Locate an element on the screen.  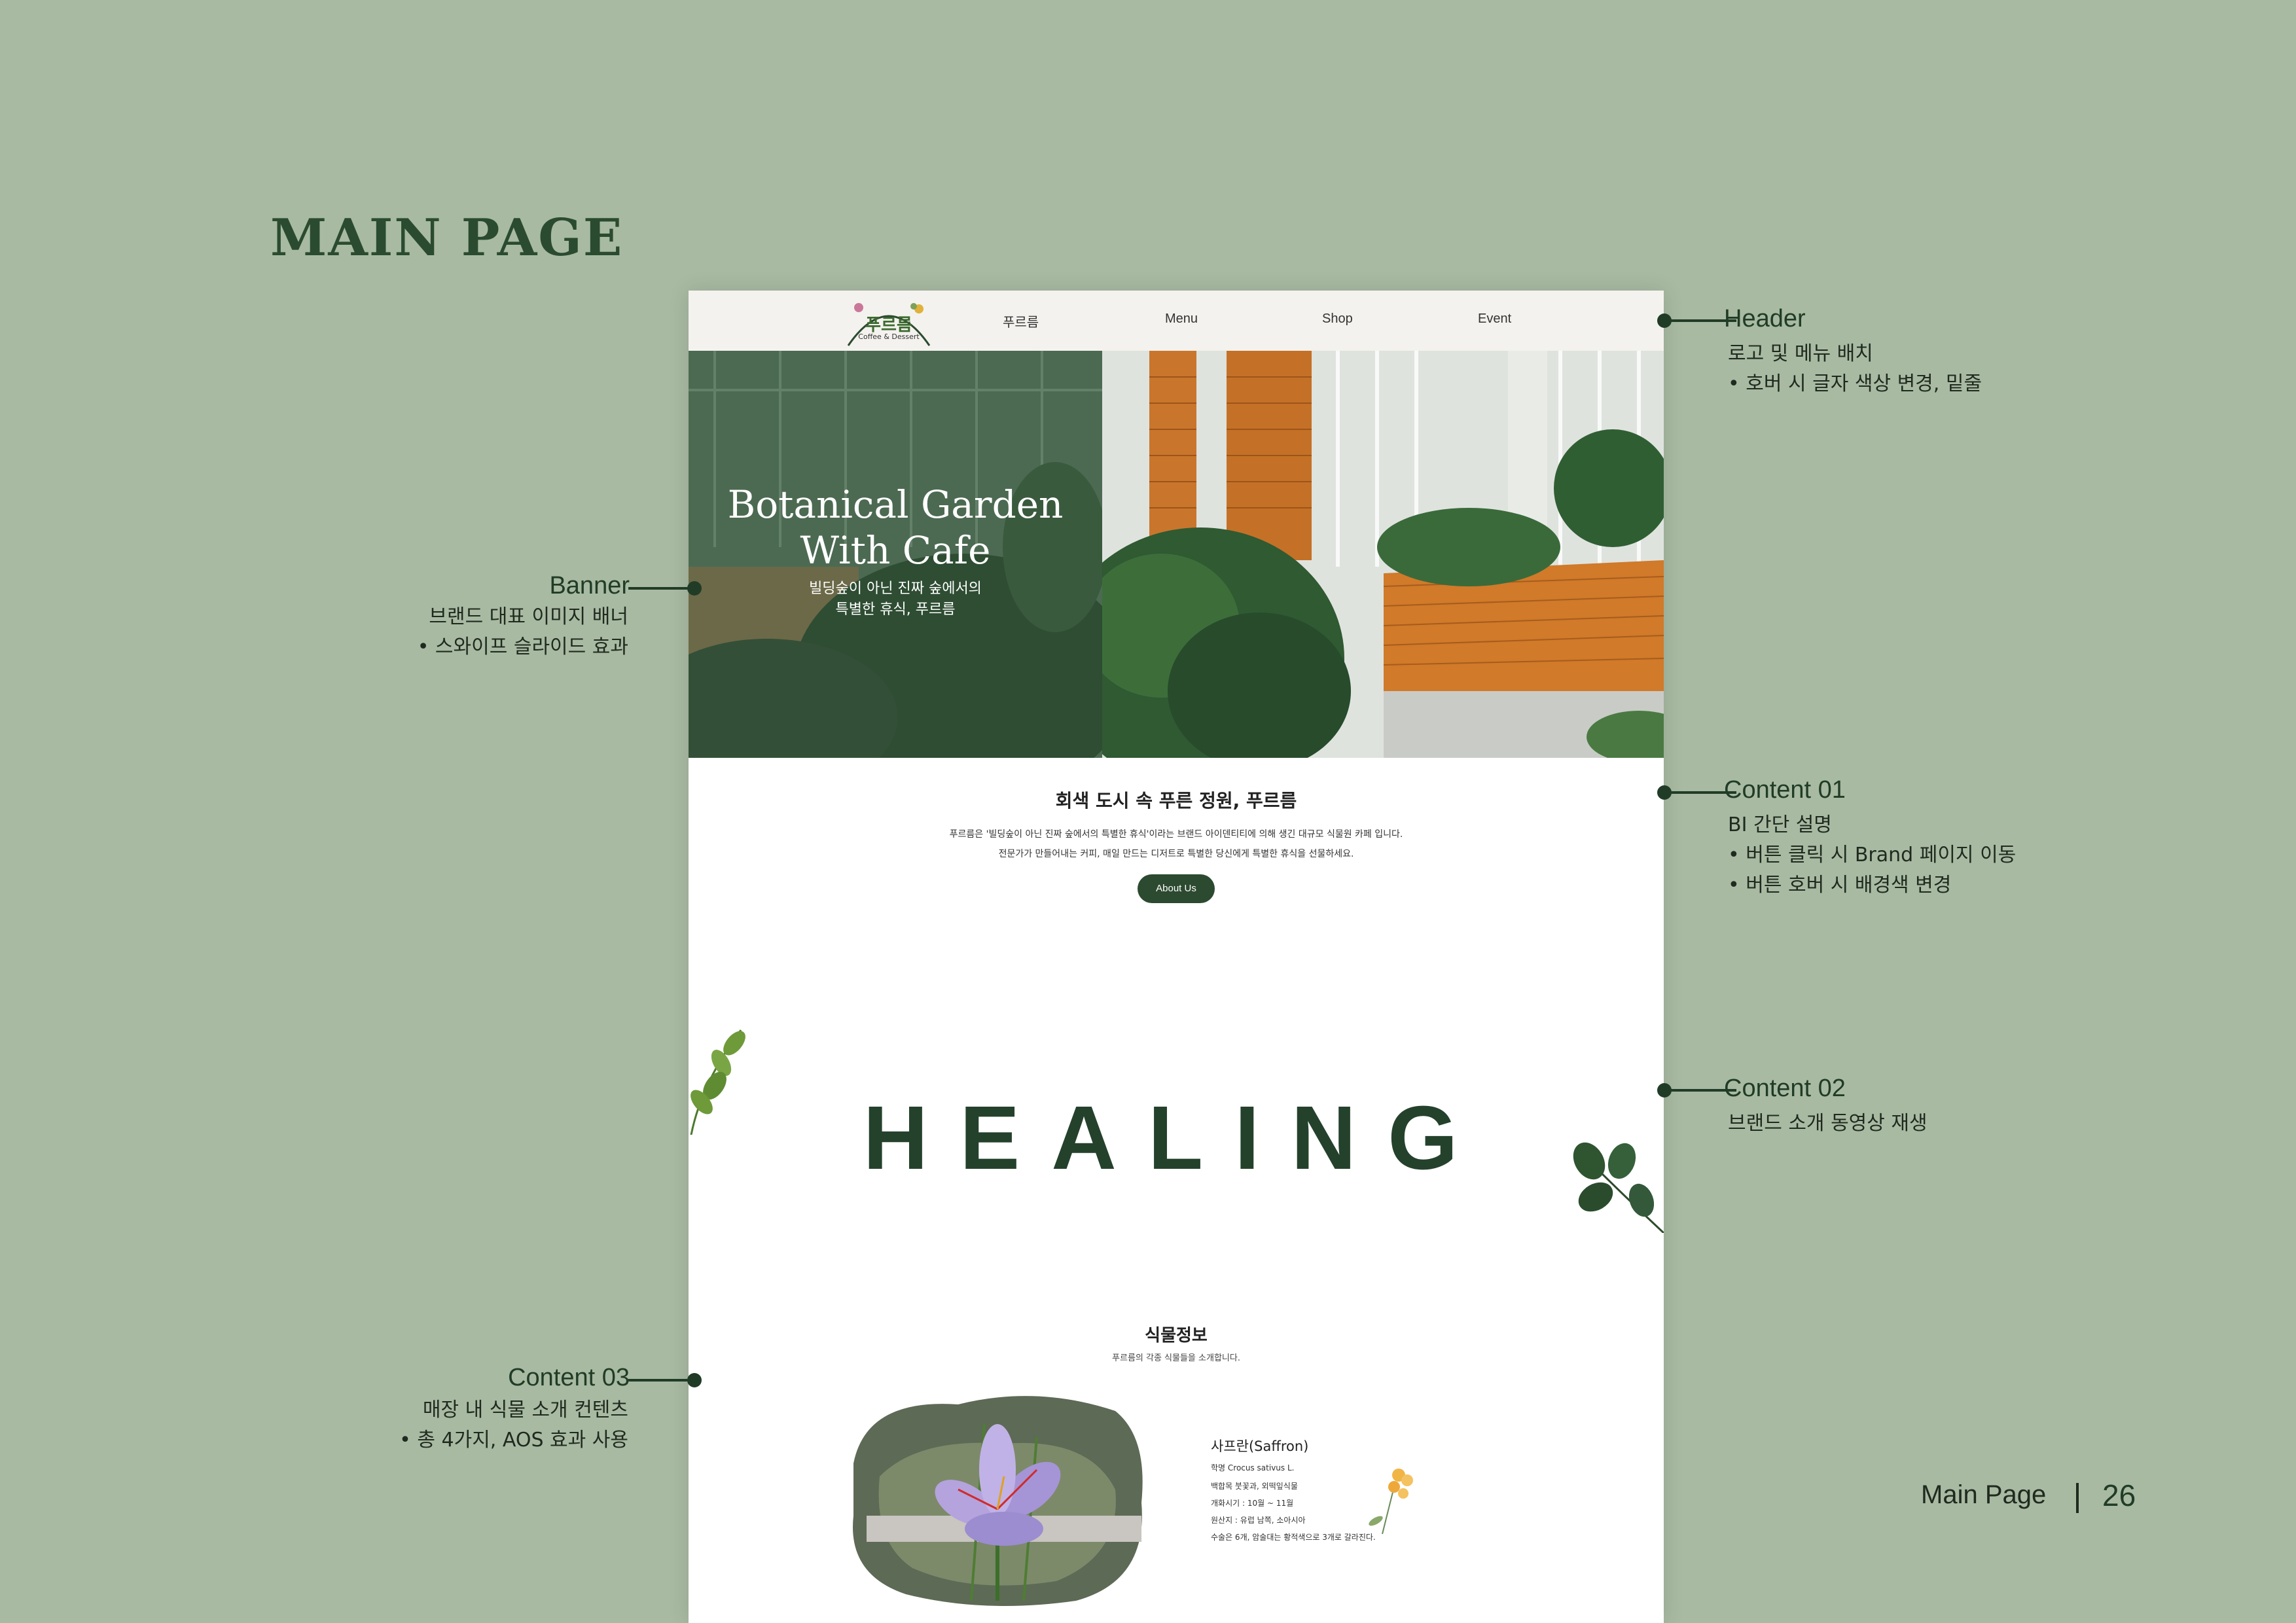
content02-annotation-title: Content 02 is located at coordinates (1785, 1088).